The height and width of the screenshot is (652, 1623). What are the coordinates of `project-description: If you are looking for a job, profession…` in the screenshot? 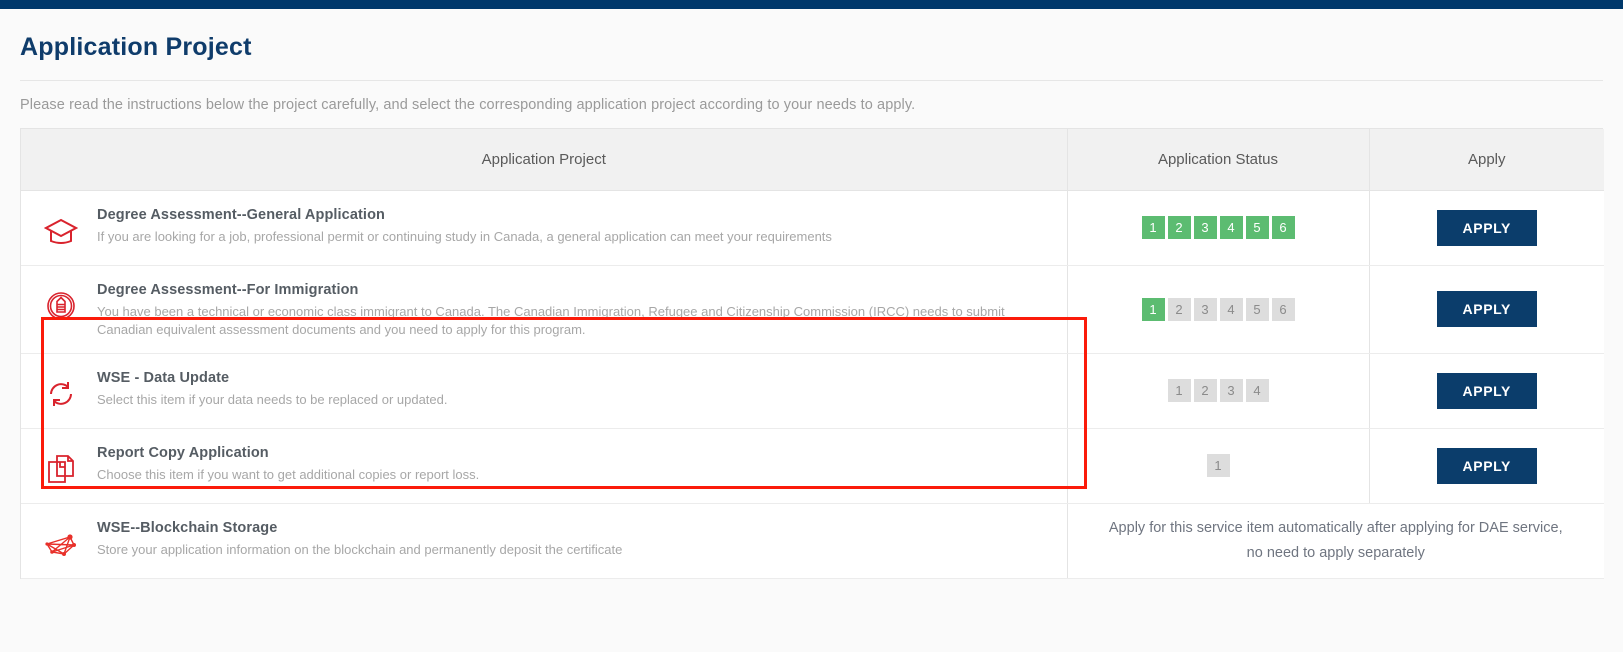 It's located at (464, 236).